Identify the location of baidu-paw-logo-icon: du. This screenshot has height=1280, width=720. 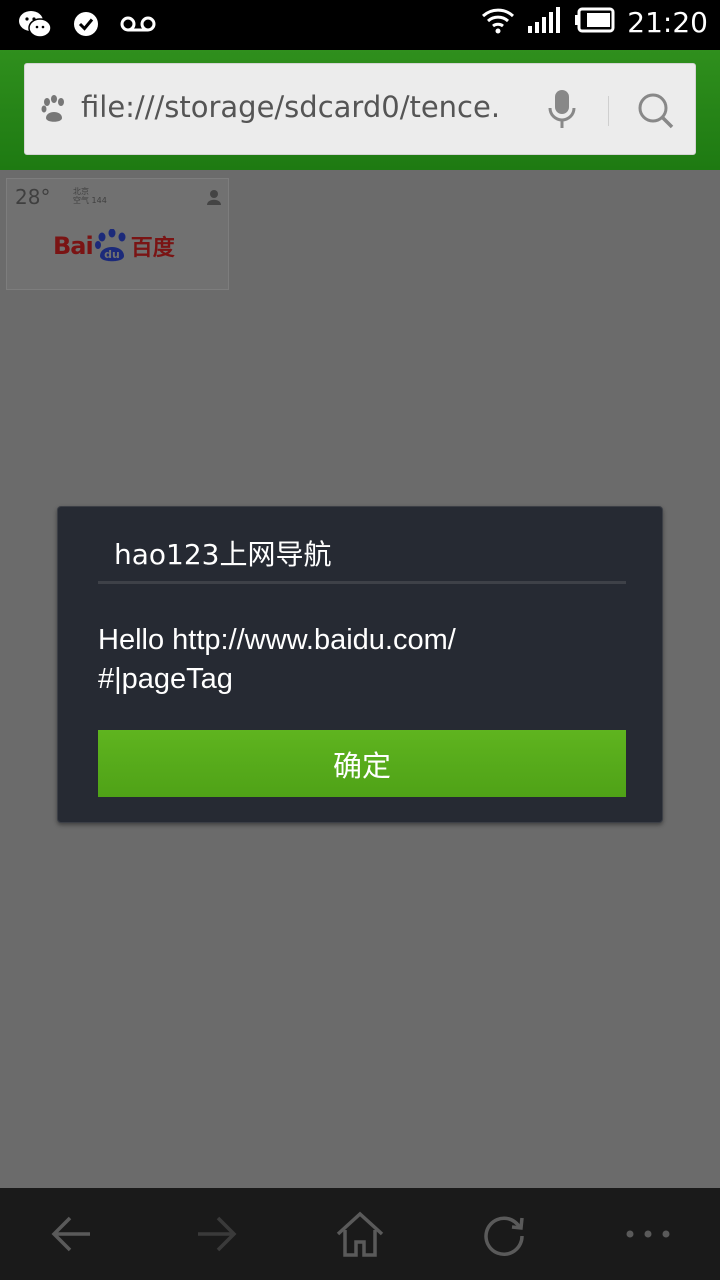
(110, 245).